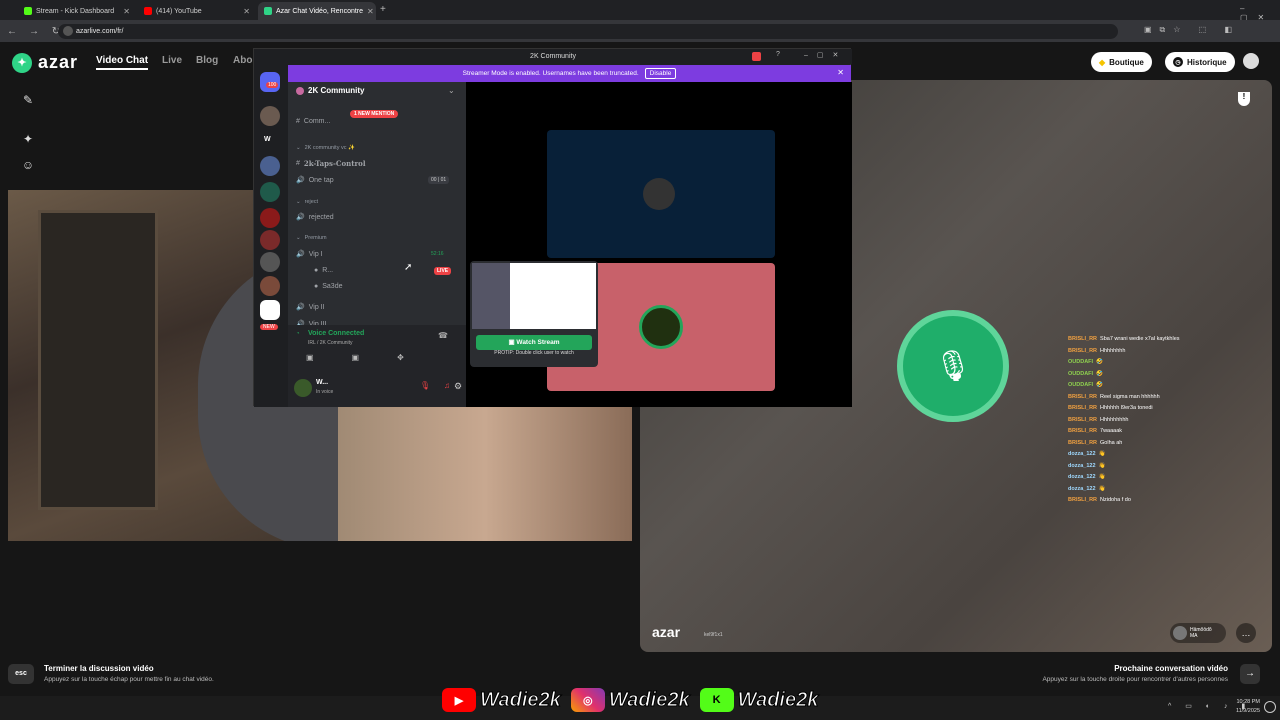 This screenshot has width=1280, height=720. I want to click on historique-button: ◷ Historique, so click(1200, 62).